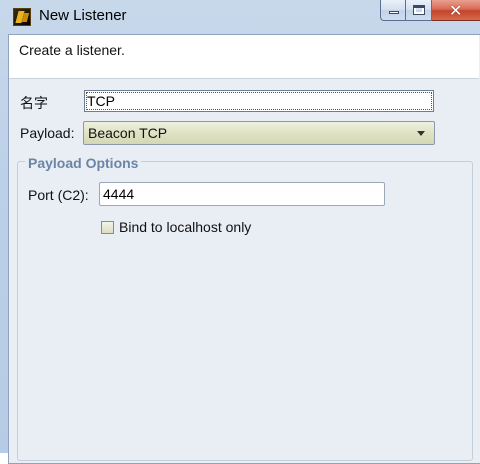 Image resolution: width=480 pixels, height=464 pixels. Describe the element at coordinates (128, 133) in the screenshot. I see `payload-selected-value: Beacon TCP` at that location.